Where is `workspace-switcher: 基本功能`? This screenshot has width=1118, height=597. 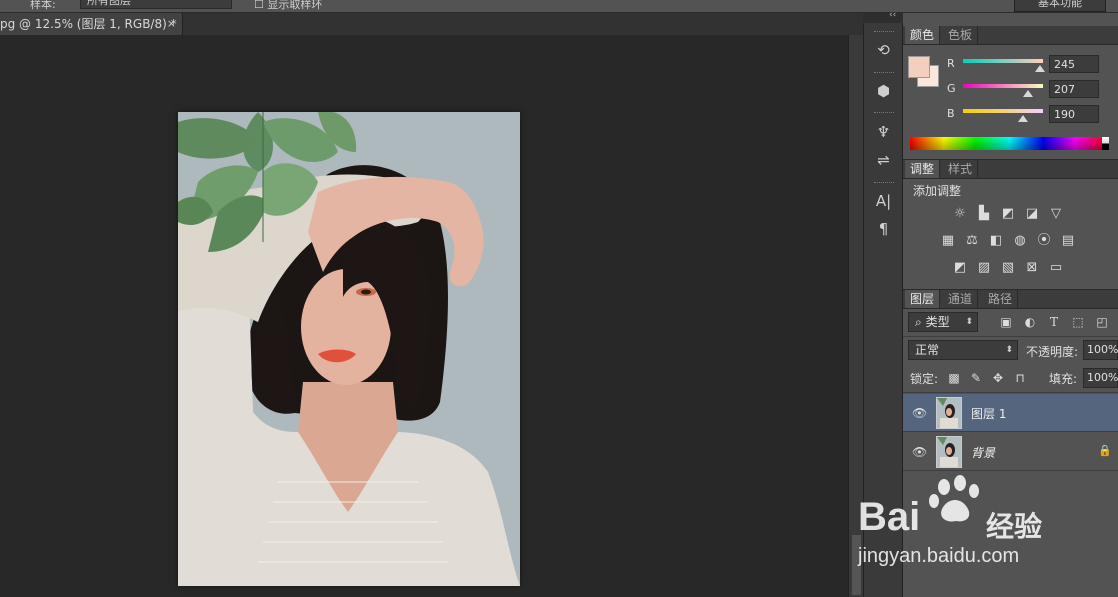
workspace-switcher: 基本功能 is located at coordinates (1060, 6).